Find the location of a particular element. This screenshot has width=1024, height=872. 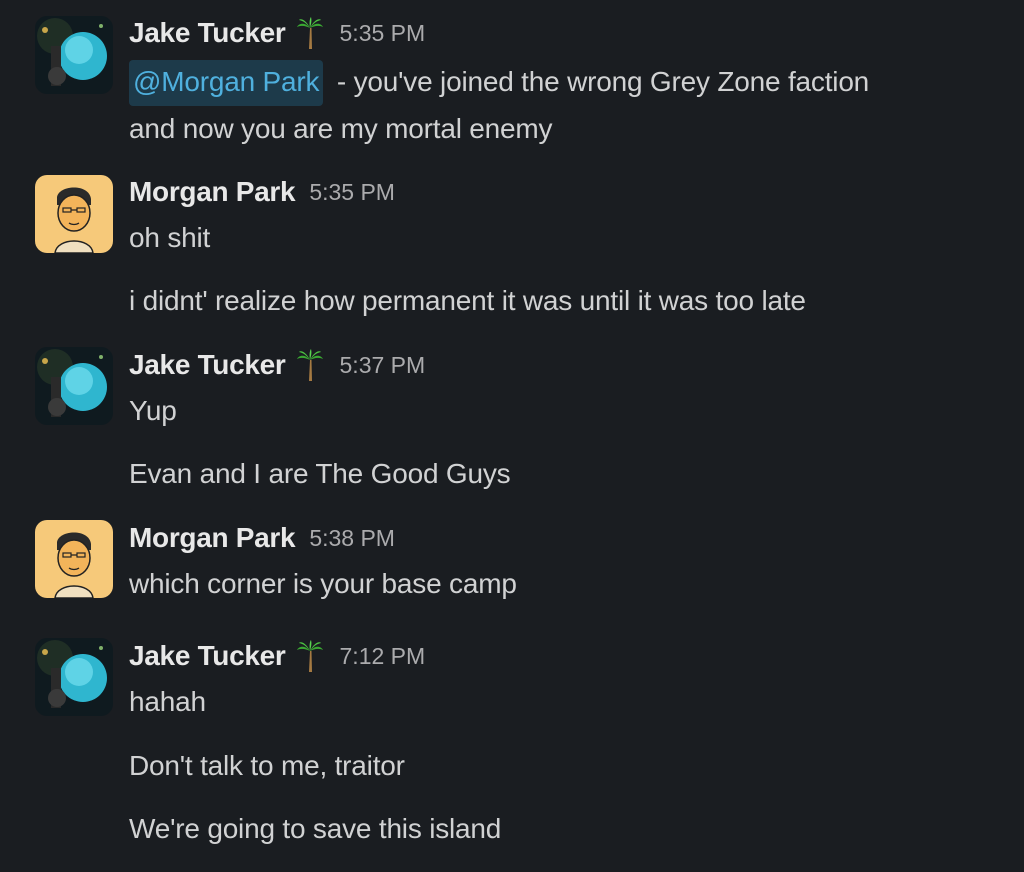

message-text: Evan and I are The Good Guys is located at coordinates (320, 473).